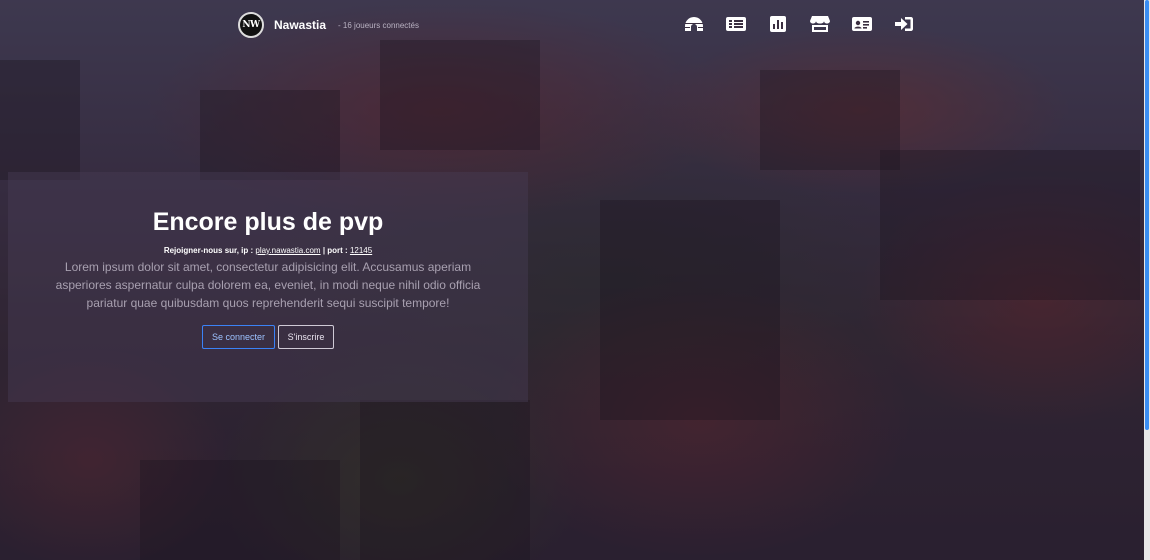 Image resolution: width=1150 pixels, height=560 pixels. I want to click on brand: NW Nawastia - 16 joueurs connectés, so click(328, 25).